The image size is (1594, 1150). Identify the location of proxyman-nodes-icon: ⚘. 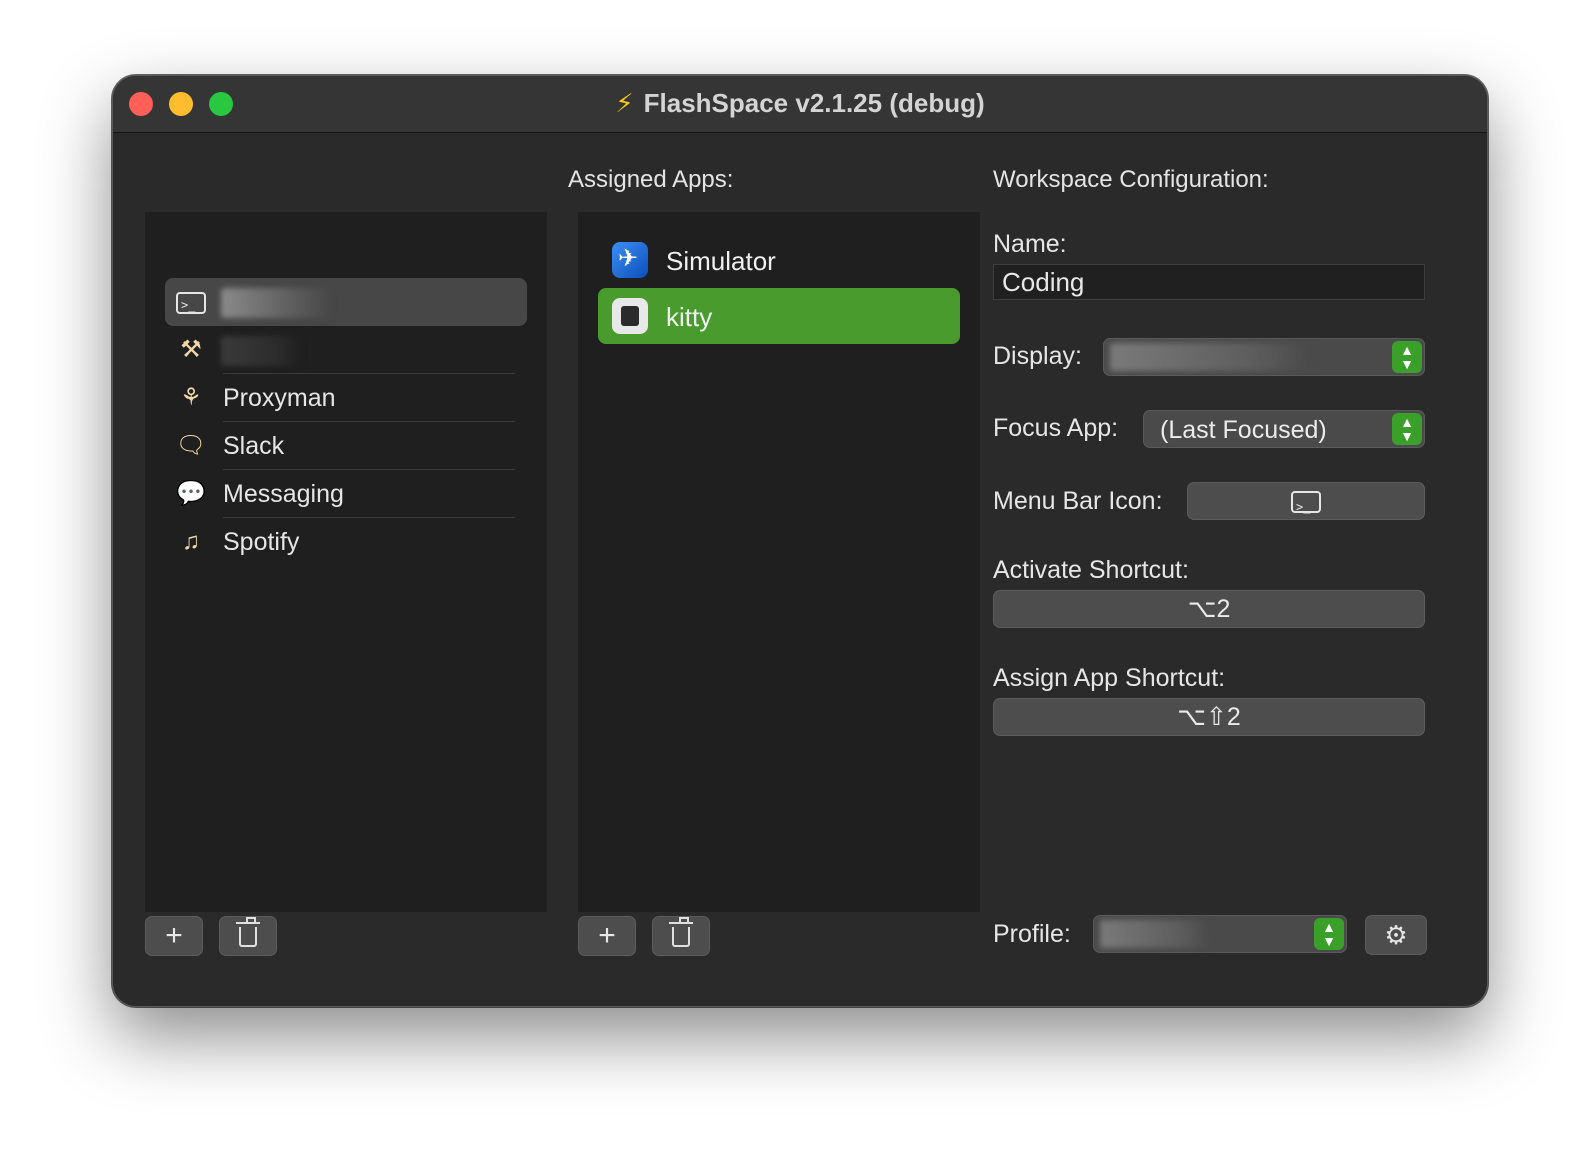
(191, 397).